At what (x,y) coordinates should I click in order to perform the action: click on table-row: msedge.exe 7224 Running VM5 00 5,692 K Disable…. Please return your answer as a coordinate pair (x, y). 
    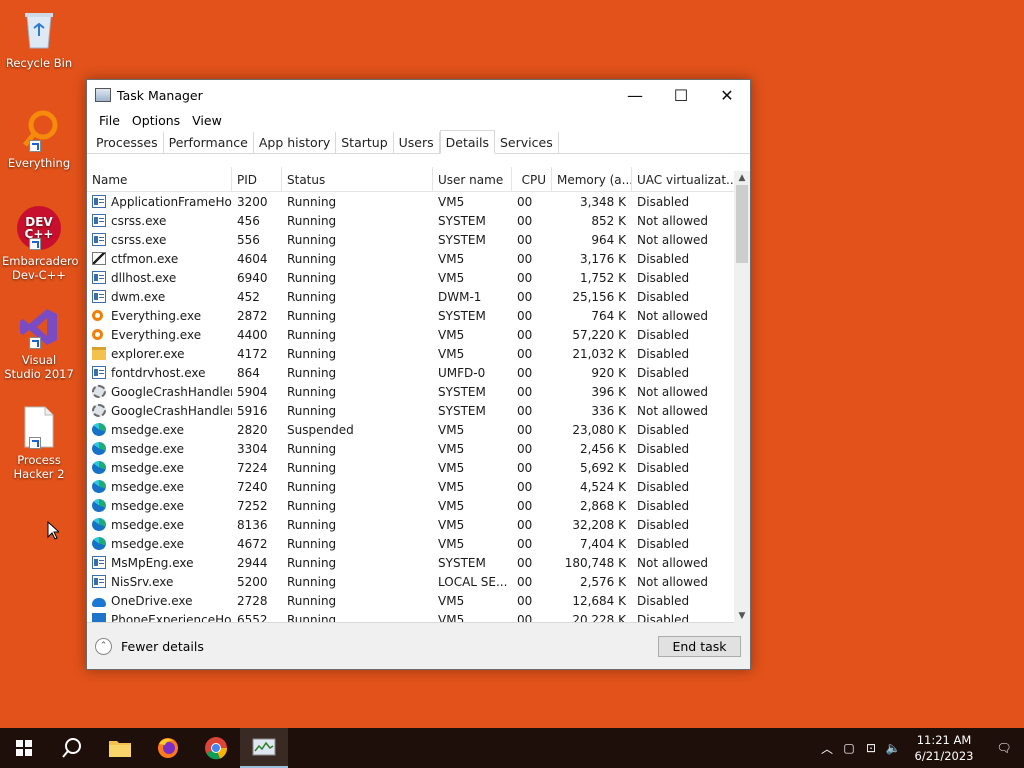
    Looking at the image, I should click on (410, 467).